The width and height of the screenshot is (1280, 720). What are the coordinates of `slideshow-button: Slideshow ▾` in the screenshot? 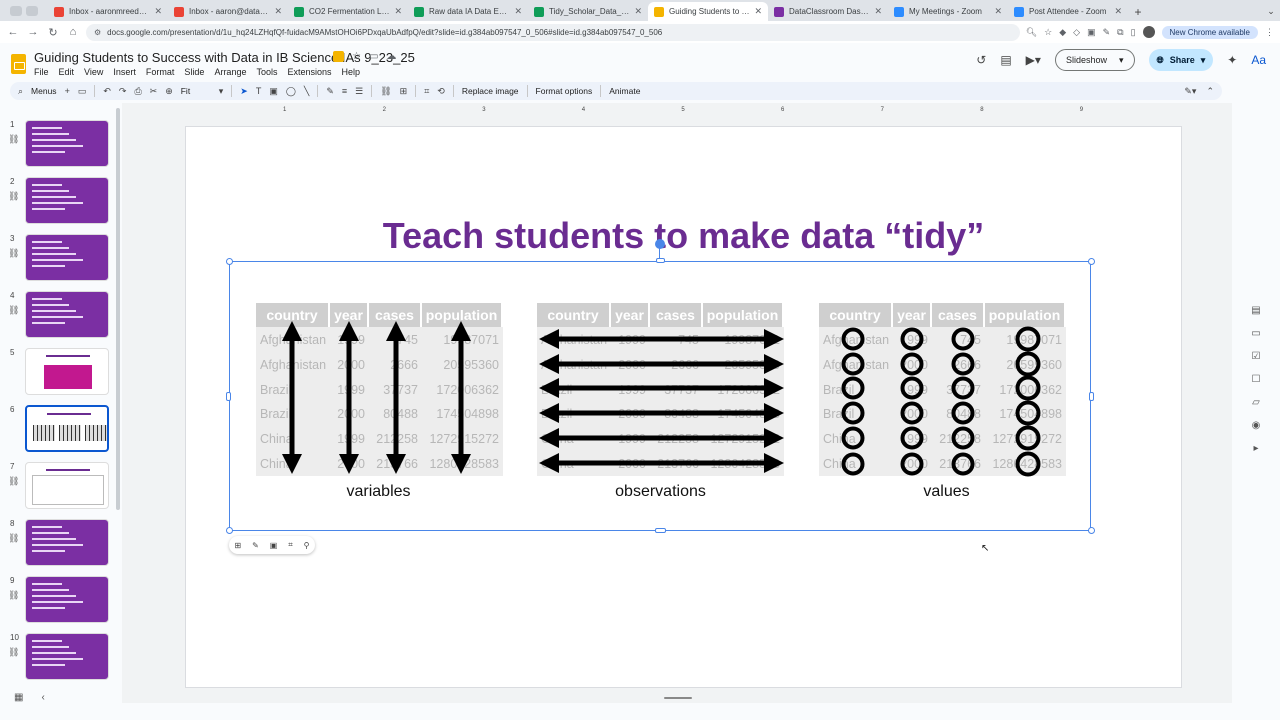 It's located at (1094, 60).